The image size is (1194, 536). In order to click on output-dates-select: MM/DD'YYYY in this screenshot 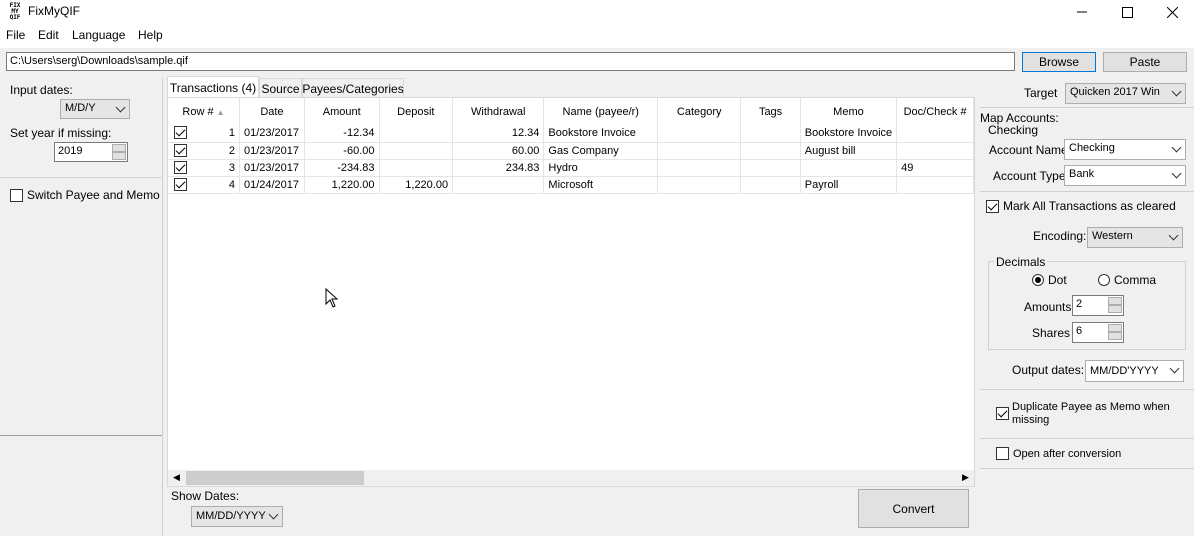, I will do `click(1134, 371)`.